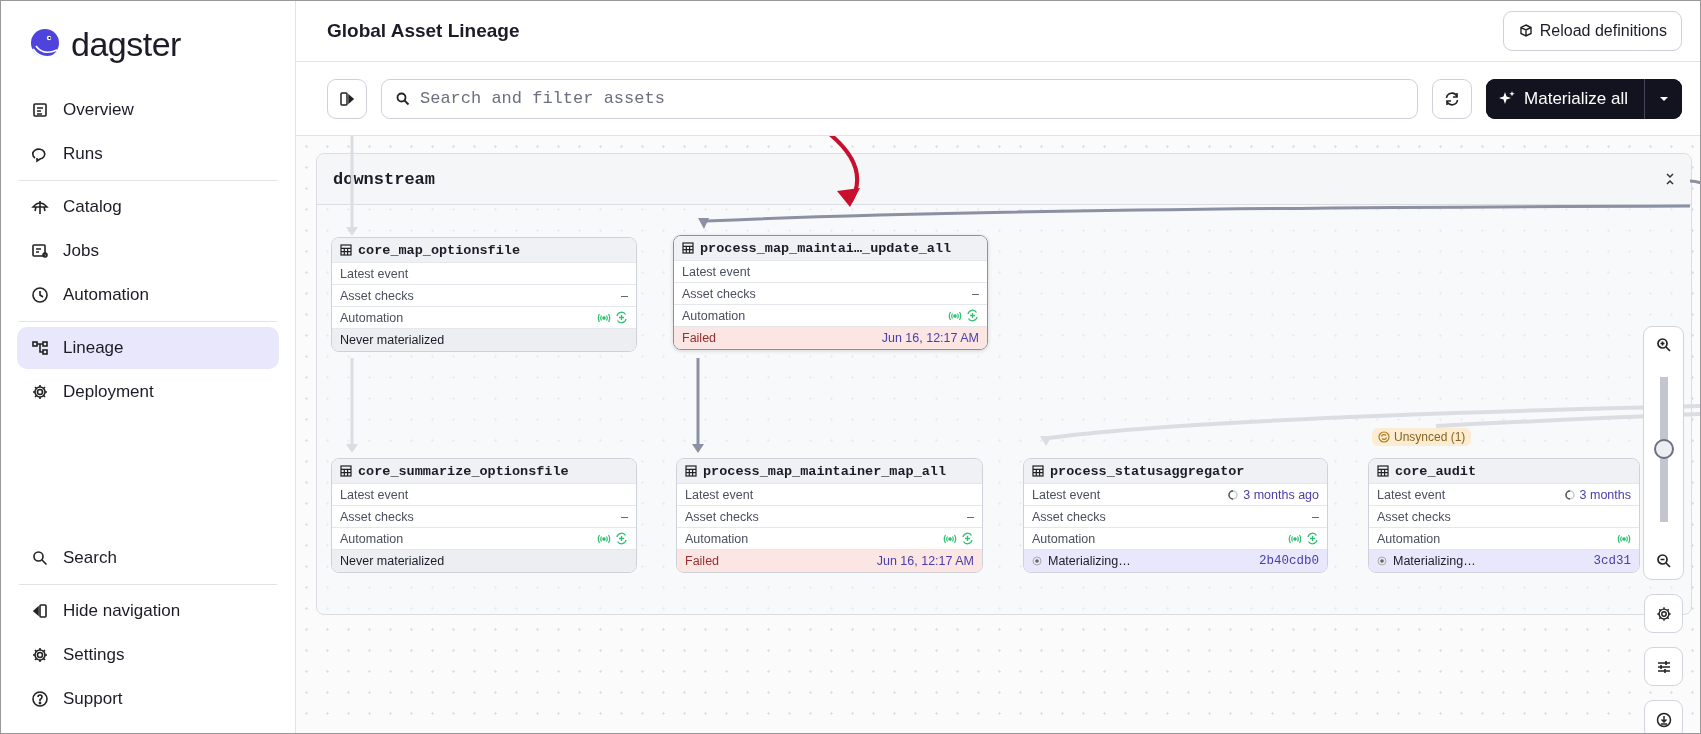 The image size is (1701, 734). Describe the element at coordinates (1504, 515) in the screenshot. I see `asset-node: core_audit Latest event 3 months Asset checks Automation Materializing… 3cd31` at that location.